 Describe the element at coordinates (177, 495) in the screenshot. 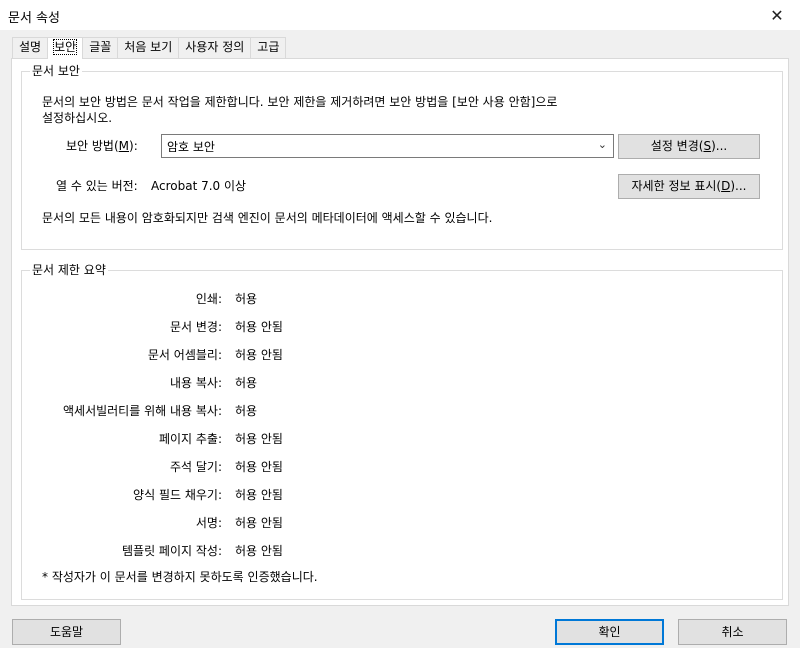

I see `restriction-label: 양식 필드 채우기:` at that location.